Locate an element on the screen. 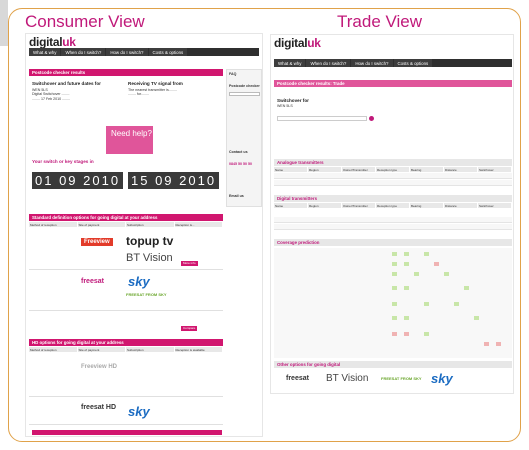 The width and height of the screenshot is (529, 450). freesat-logo: freesat is located at coordinates (92, 281).